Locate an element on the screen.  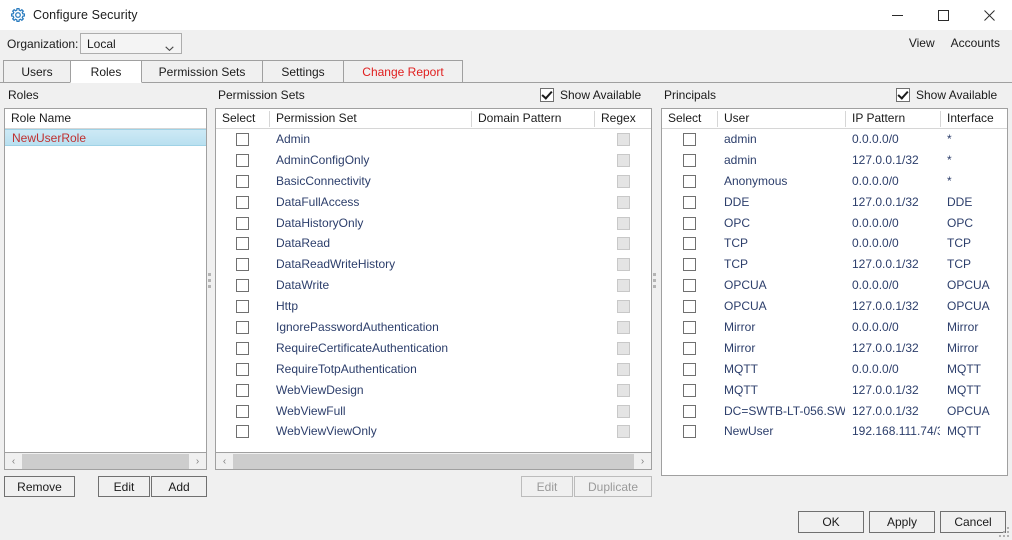
maximize-button is located at coordinates (943, 15).